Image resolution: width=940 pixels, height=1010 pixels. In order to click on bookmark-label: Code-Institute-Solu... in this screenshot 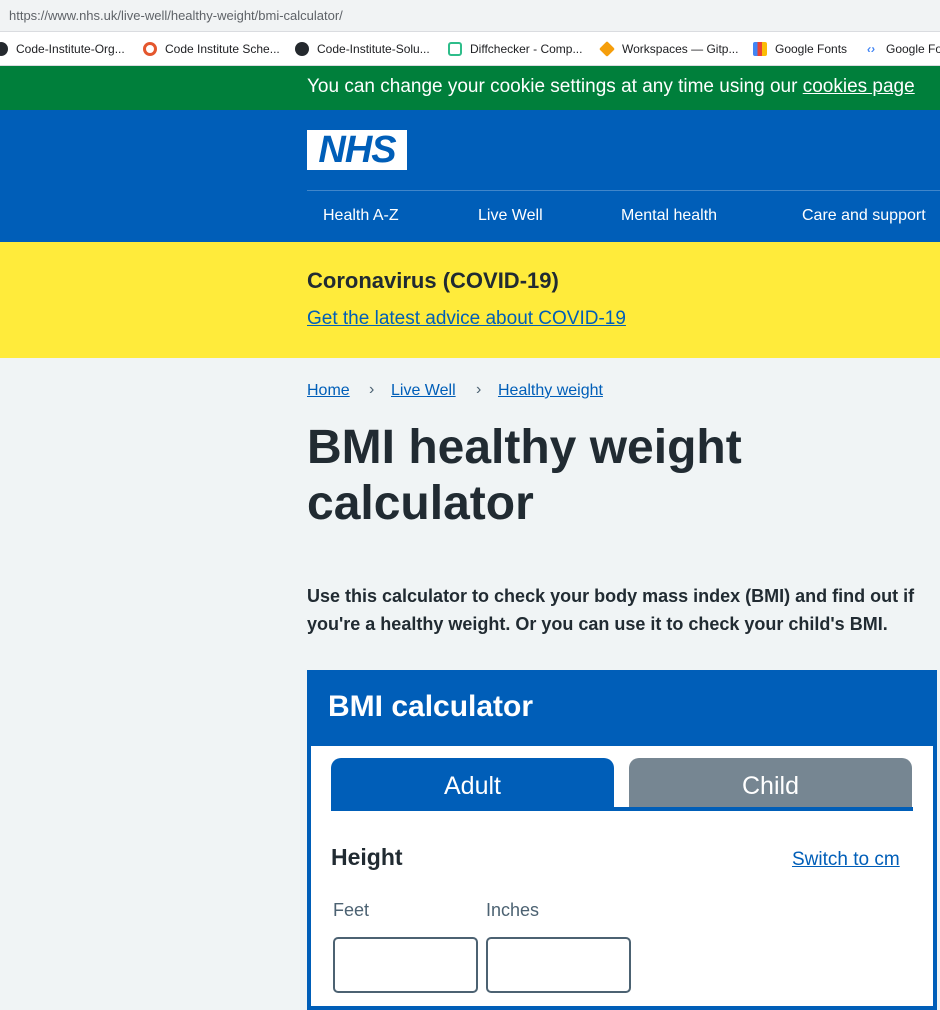, I will do `click(373, 48)`.